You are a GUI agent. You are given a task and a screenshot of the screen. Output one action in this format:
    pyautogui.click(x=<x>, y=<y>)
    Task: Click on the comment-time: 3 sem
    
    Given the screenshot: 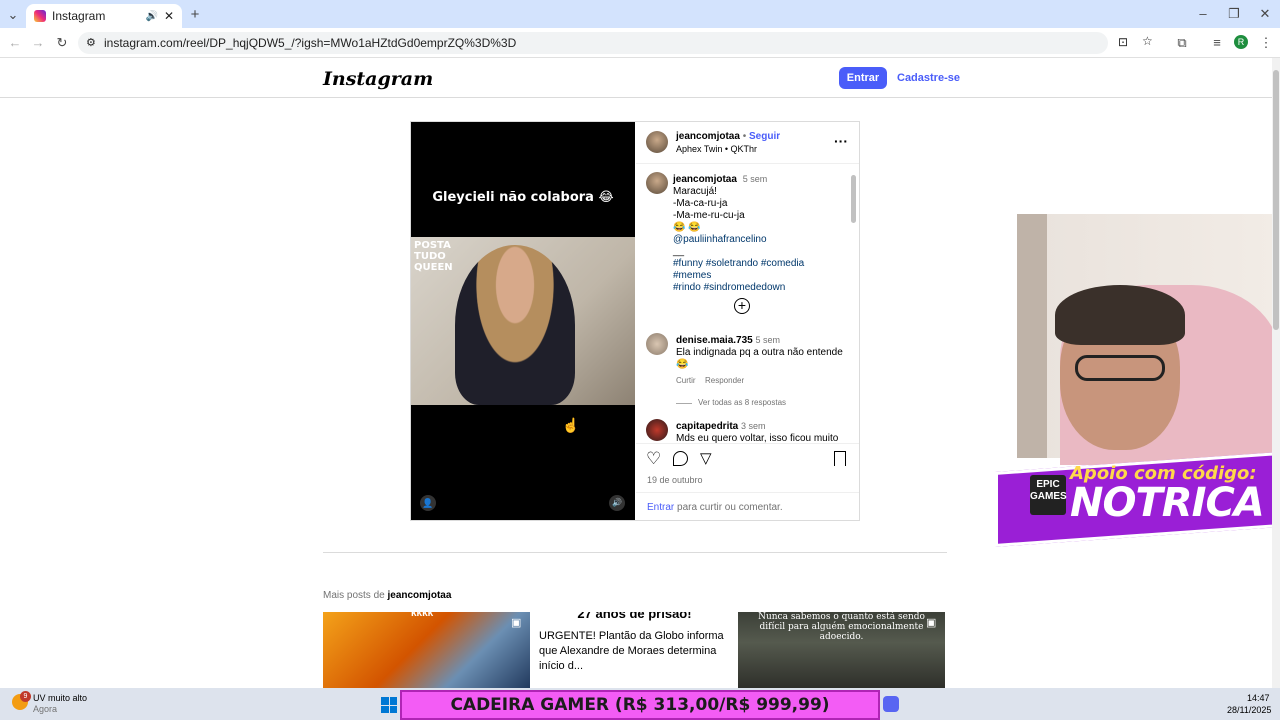 What is the action you would take?
    pyautogui.click(x=753, y=426)
    